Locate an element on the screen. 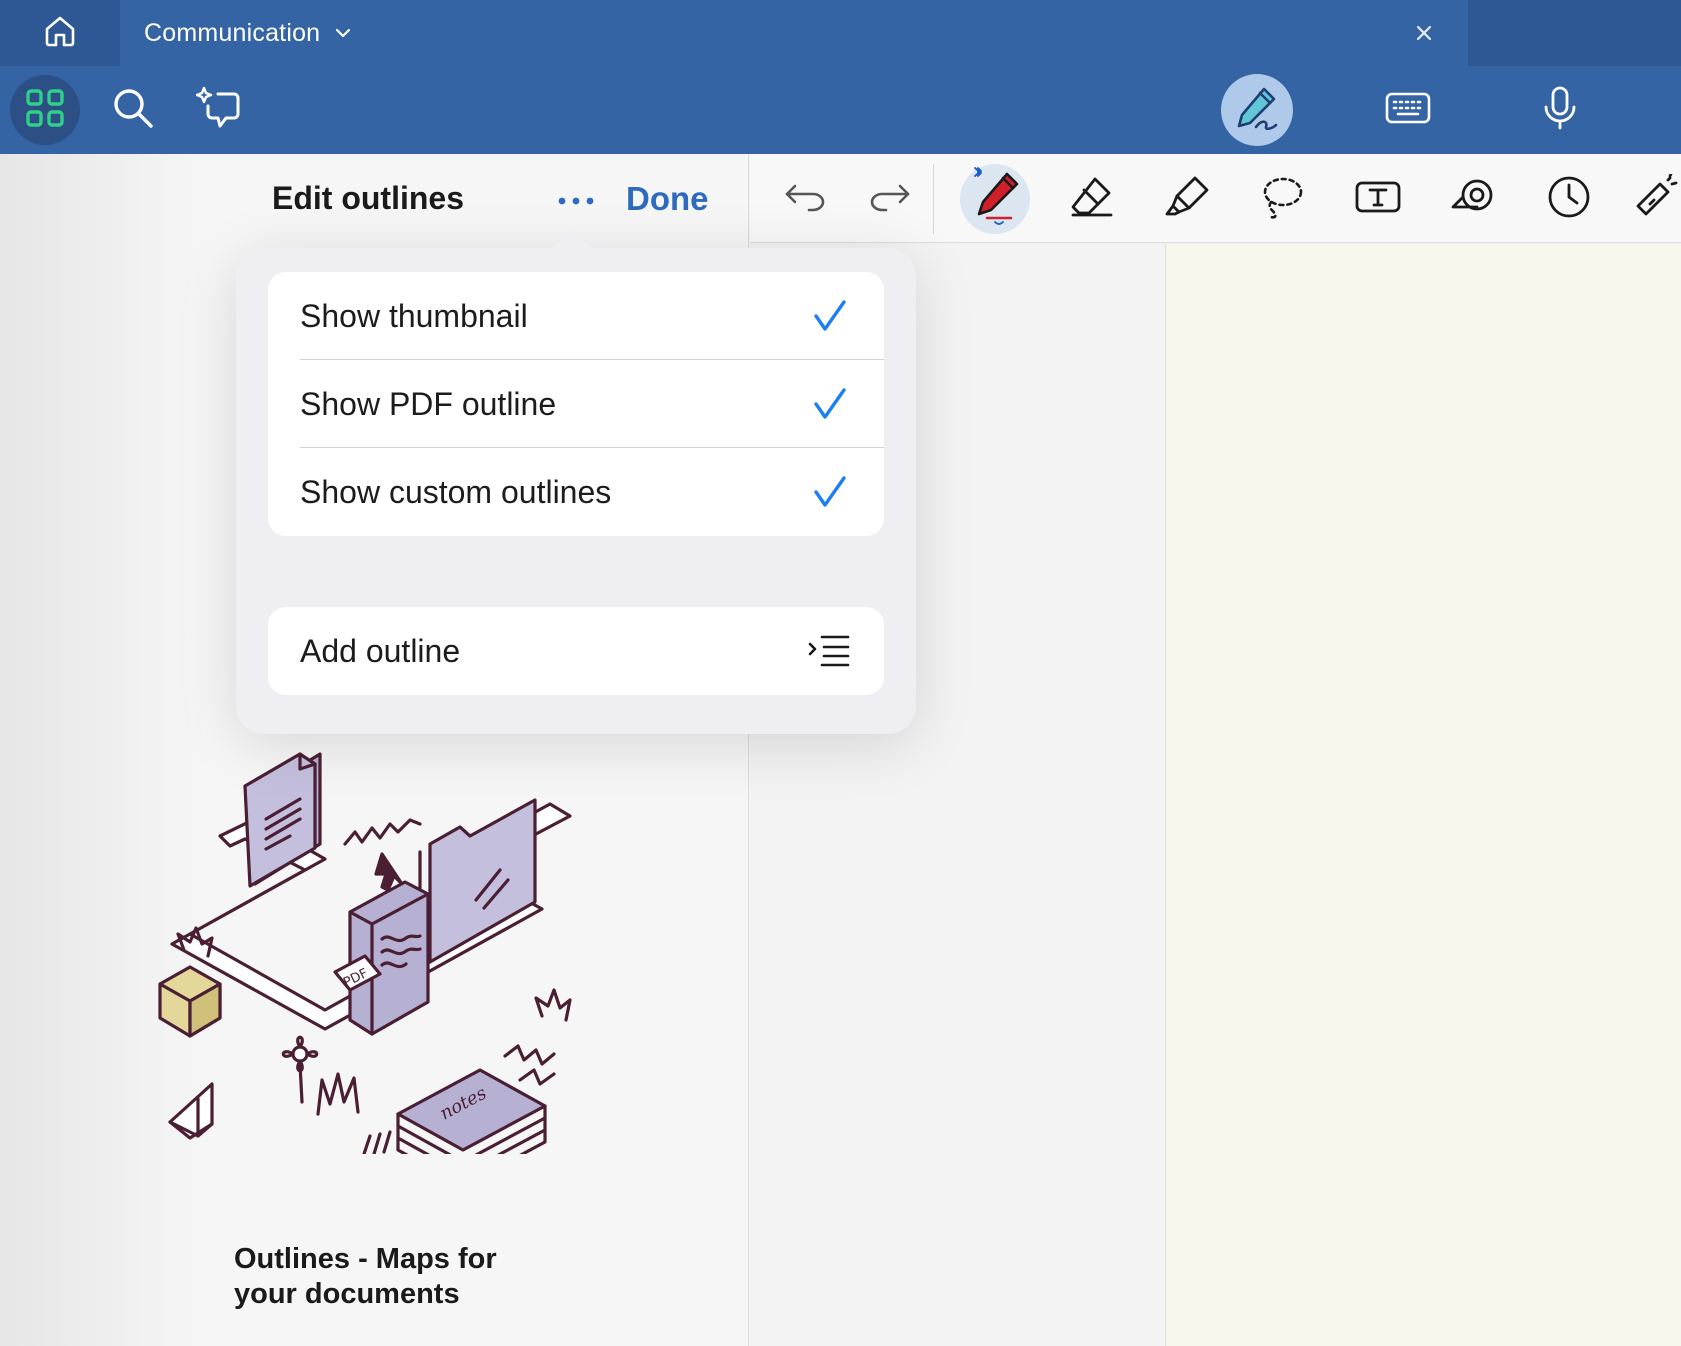 This screenshot has height=1346, width=1681. redo-icon is located at coordinates (890, 199).